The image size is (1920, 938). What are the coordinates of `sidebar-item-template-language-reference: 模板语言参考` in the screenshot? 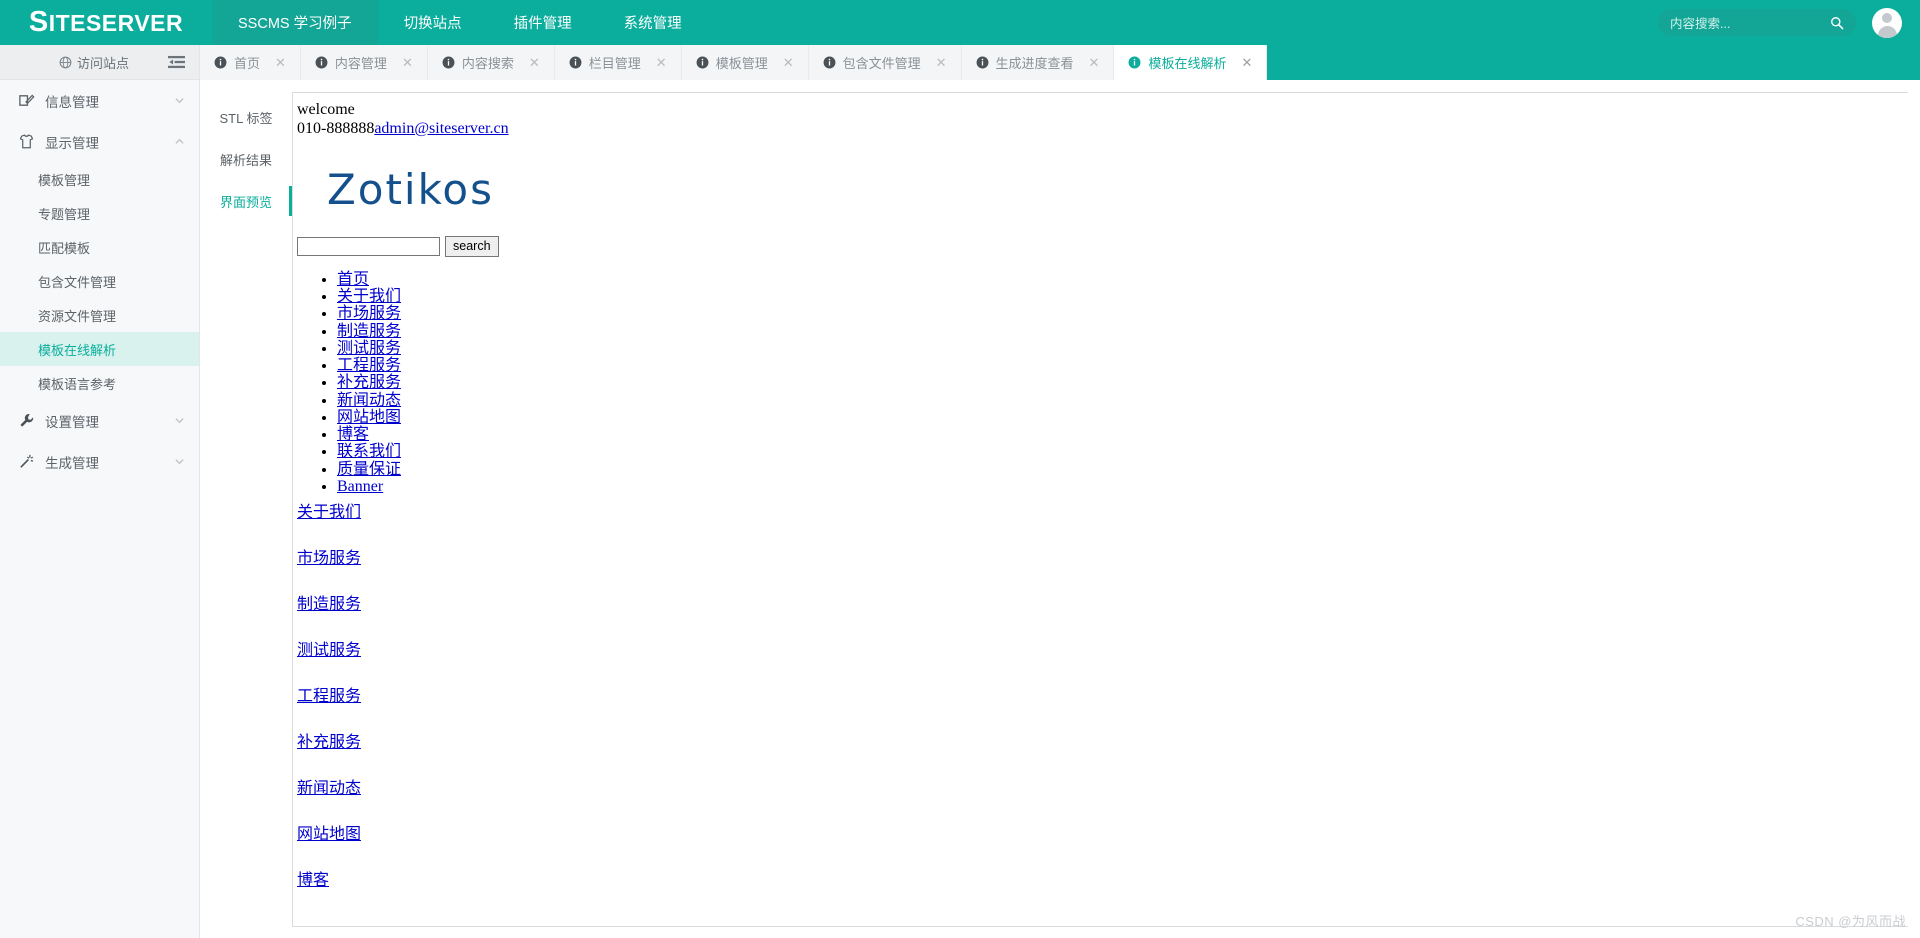 It's located at (99, 383).